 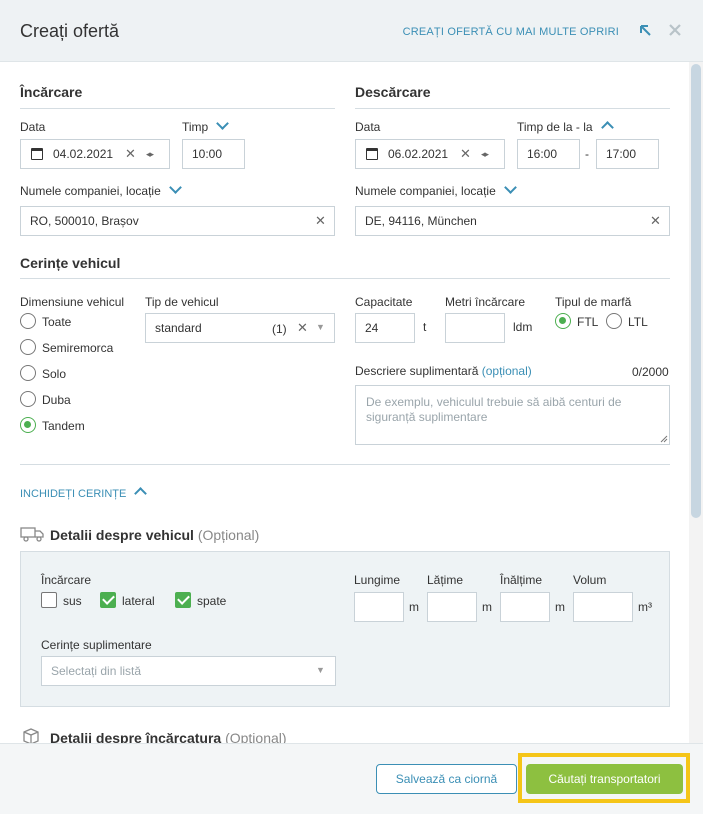 What do you see at coordinates (645, 30) in the screenshot?
I see `expand-arrow-icon` at bounding box center [645, 30].